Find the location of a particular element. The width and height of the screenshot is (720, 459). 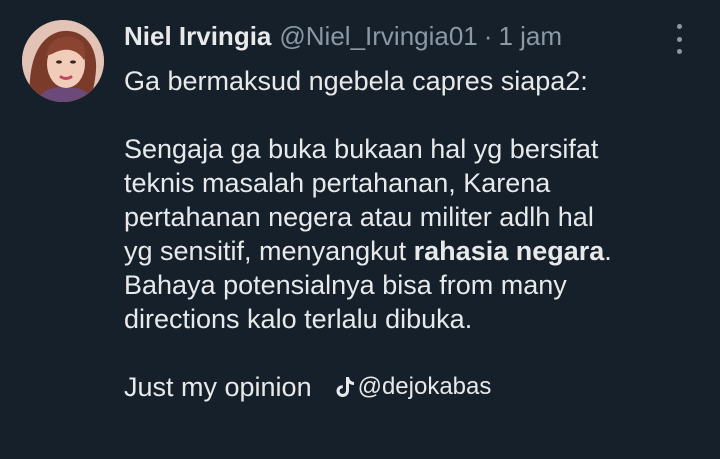

author-name: Niel Irvingia is located at coordinates (197, 36).